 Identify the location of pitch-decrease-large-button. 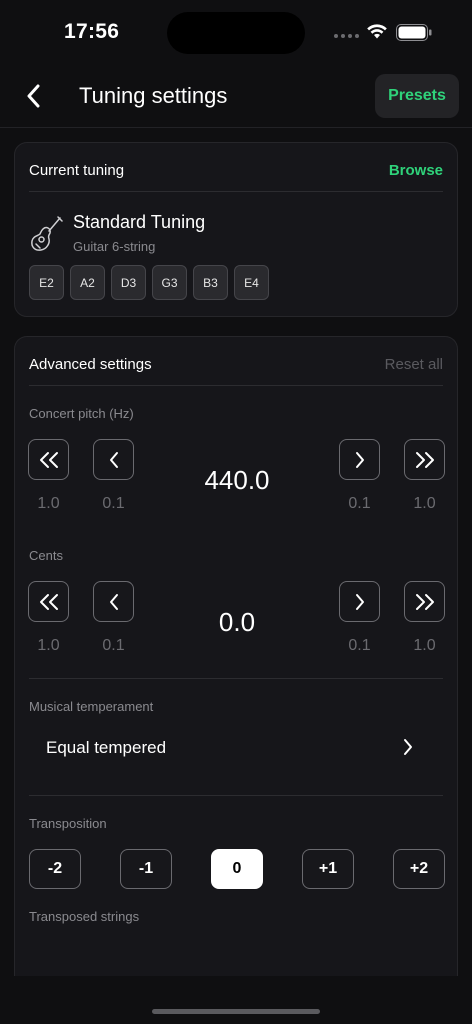
(48, 459).